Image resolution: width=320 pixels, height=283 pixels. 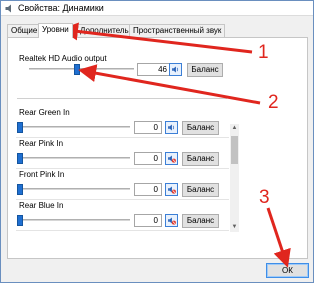 What do you see at coordinates (42, 174) in the screenshot?
I see `input-device-name: Front Pink In` at bounding box center [42, 174].